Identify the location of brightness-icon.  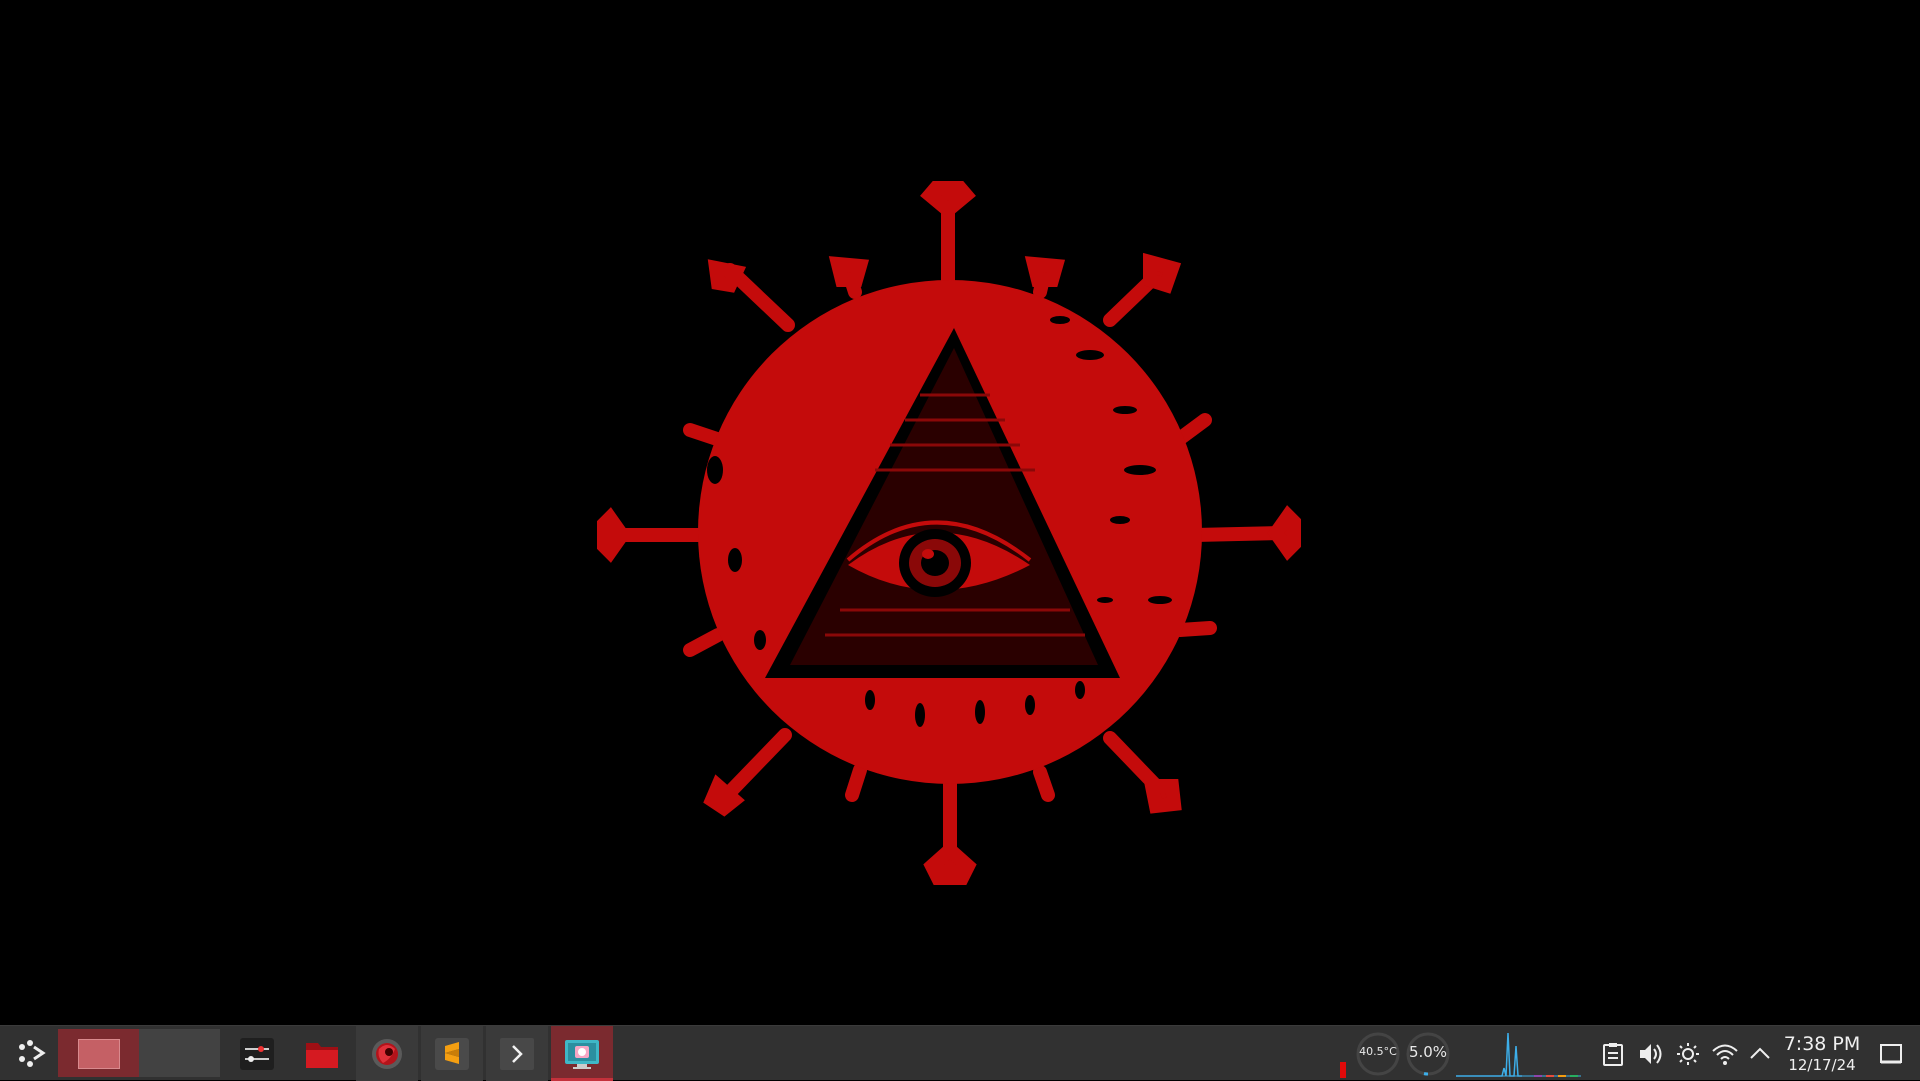
(1688, 1054).